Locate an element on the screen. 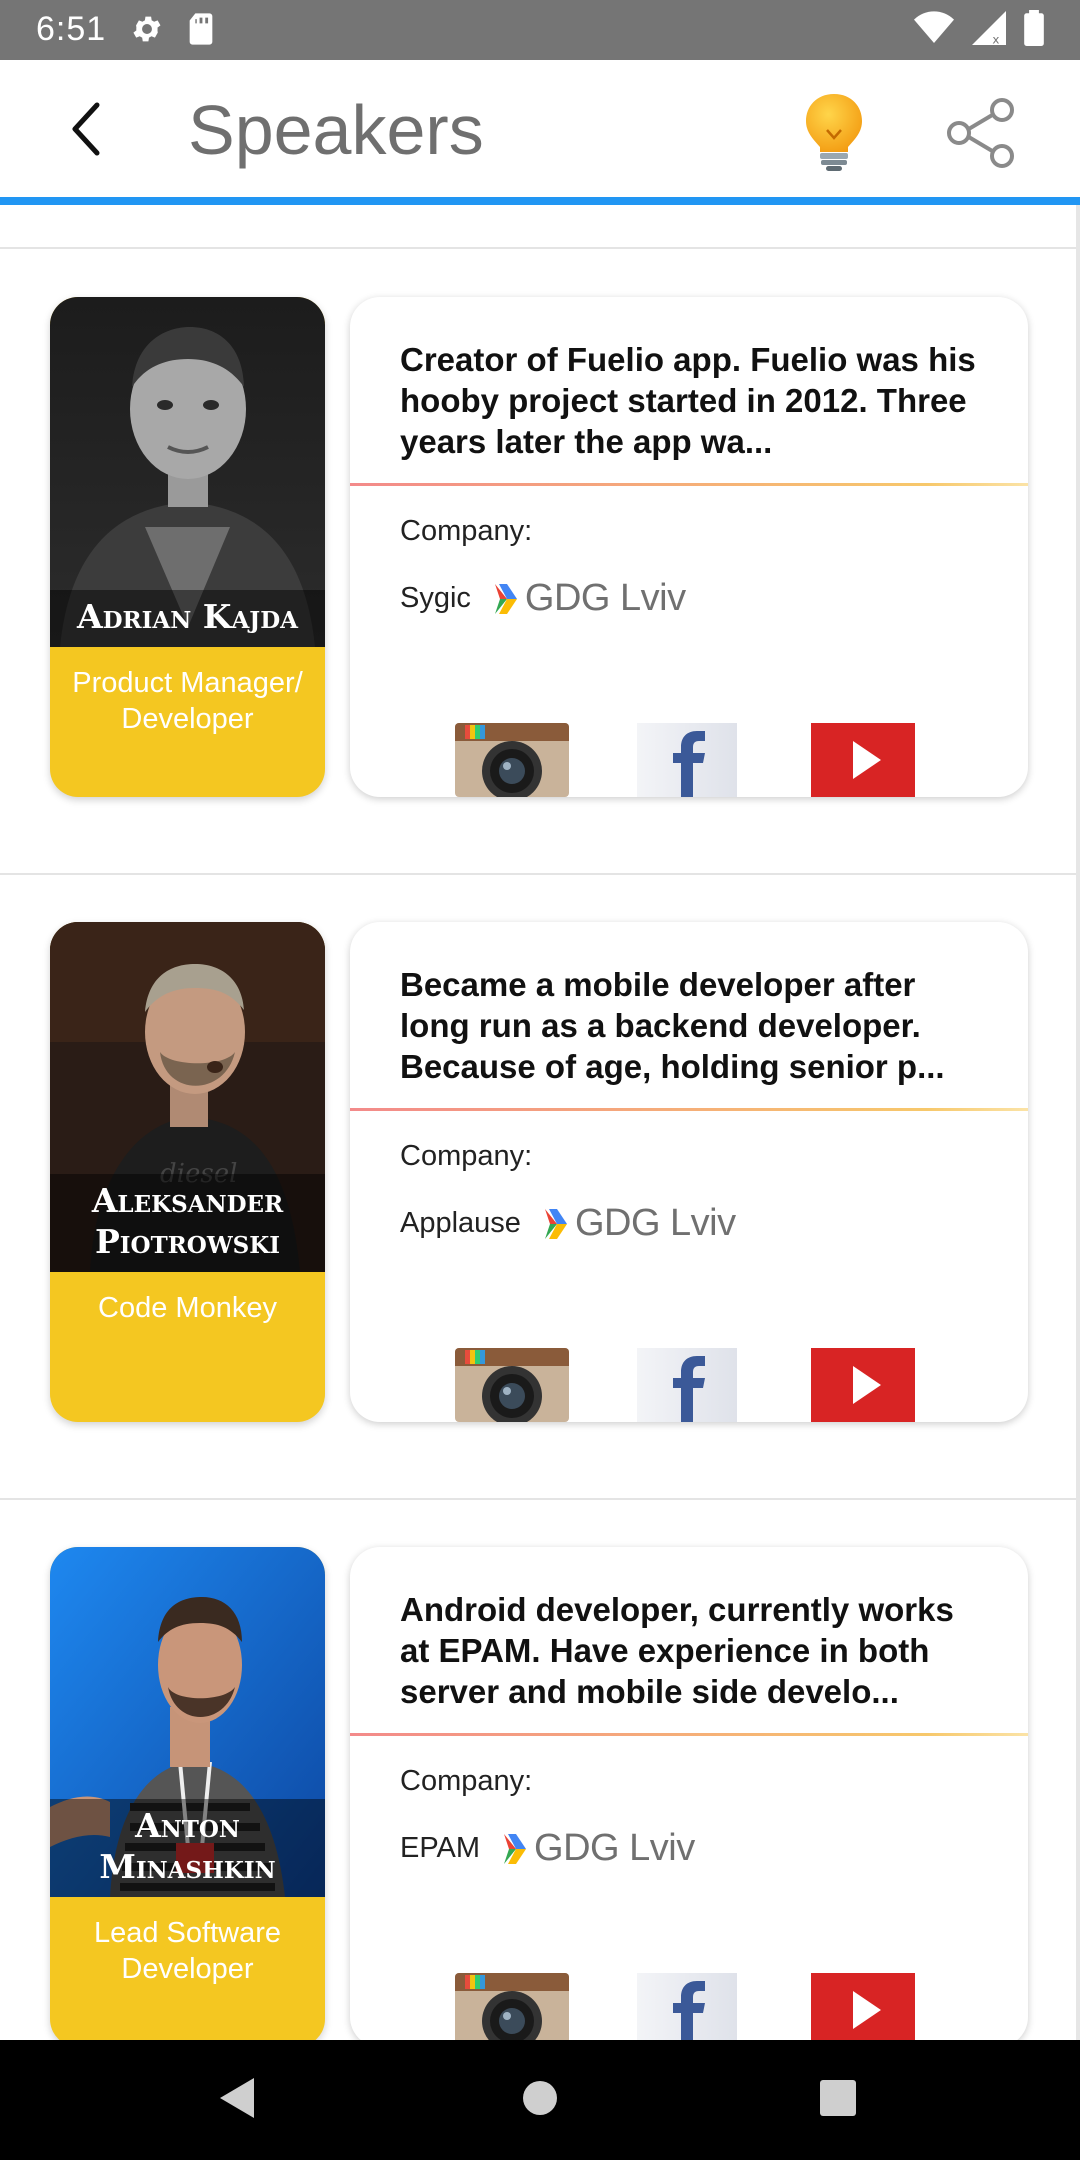 The image size is (1080, 2160). speaker-photo: Anton Minashkin is located at coordinates (187, 1722).